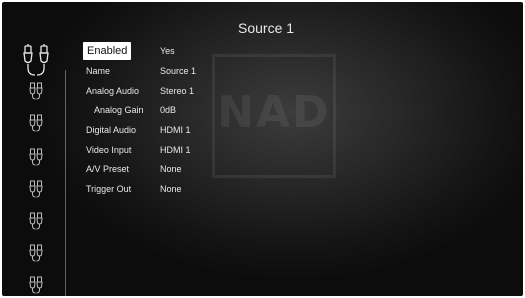 The width and height of the screenshot is (525, 298). What do you see at coordinates (266, 28) in the screenshot?
I see `page-title: Source 1` at bounding box center [266, 28].